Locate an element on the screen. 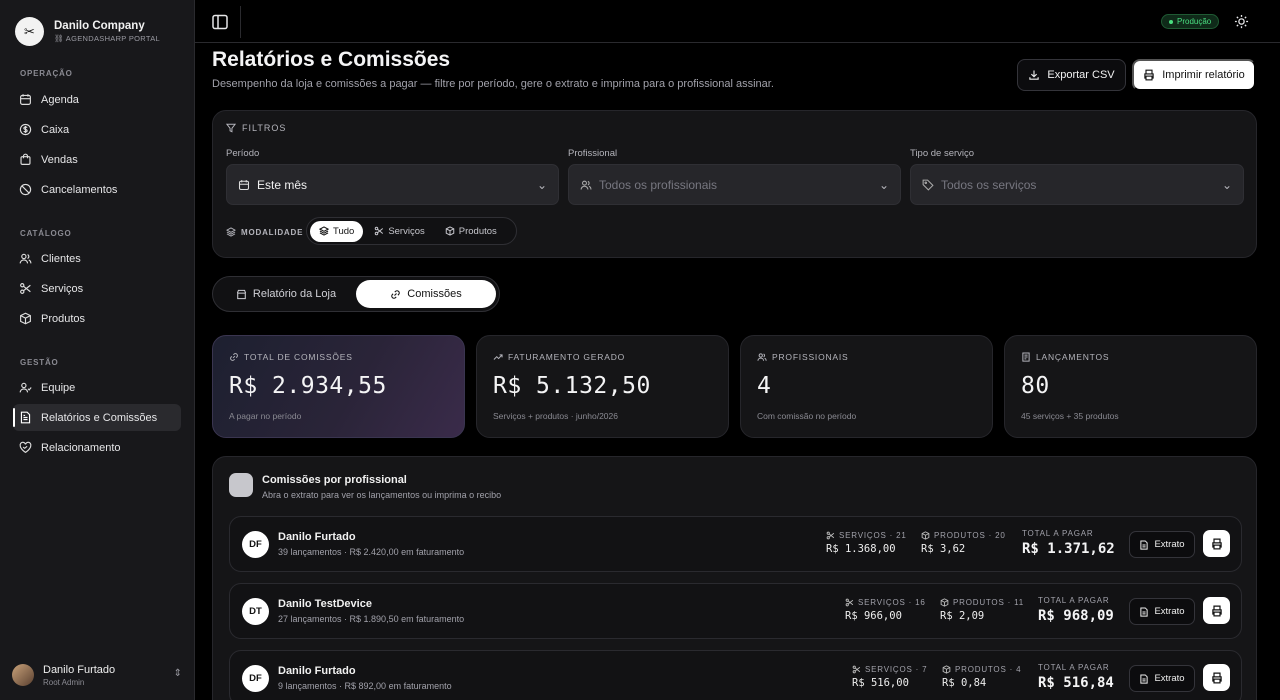 Image resolution: width=1280 pixels, height=700 pixels. kpi-label: FATURAMENTO GERADO is located at coordinates (602, 357).